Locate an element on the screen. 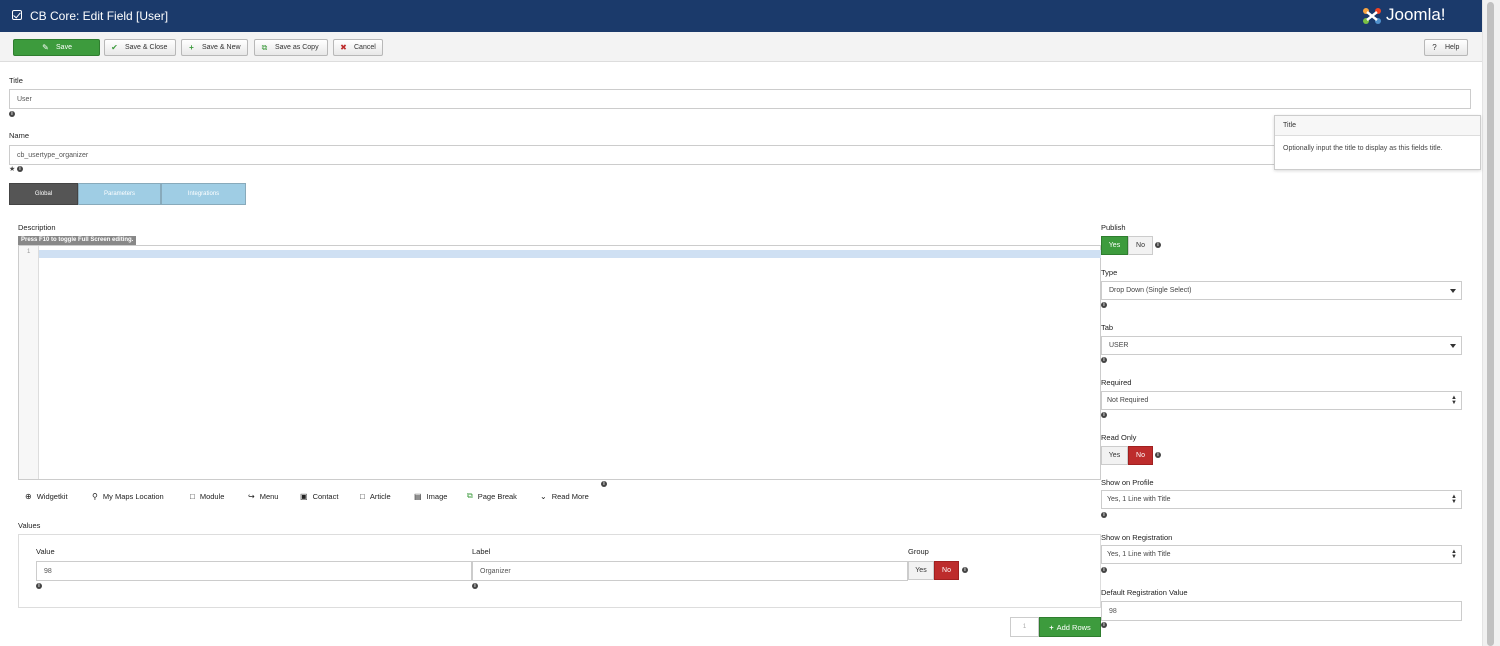 This screenshot has width=1500, height=646. help-button: ? Help is located at coordinates (1446, 47).